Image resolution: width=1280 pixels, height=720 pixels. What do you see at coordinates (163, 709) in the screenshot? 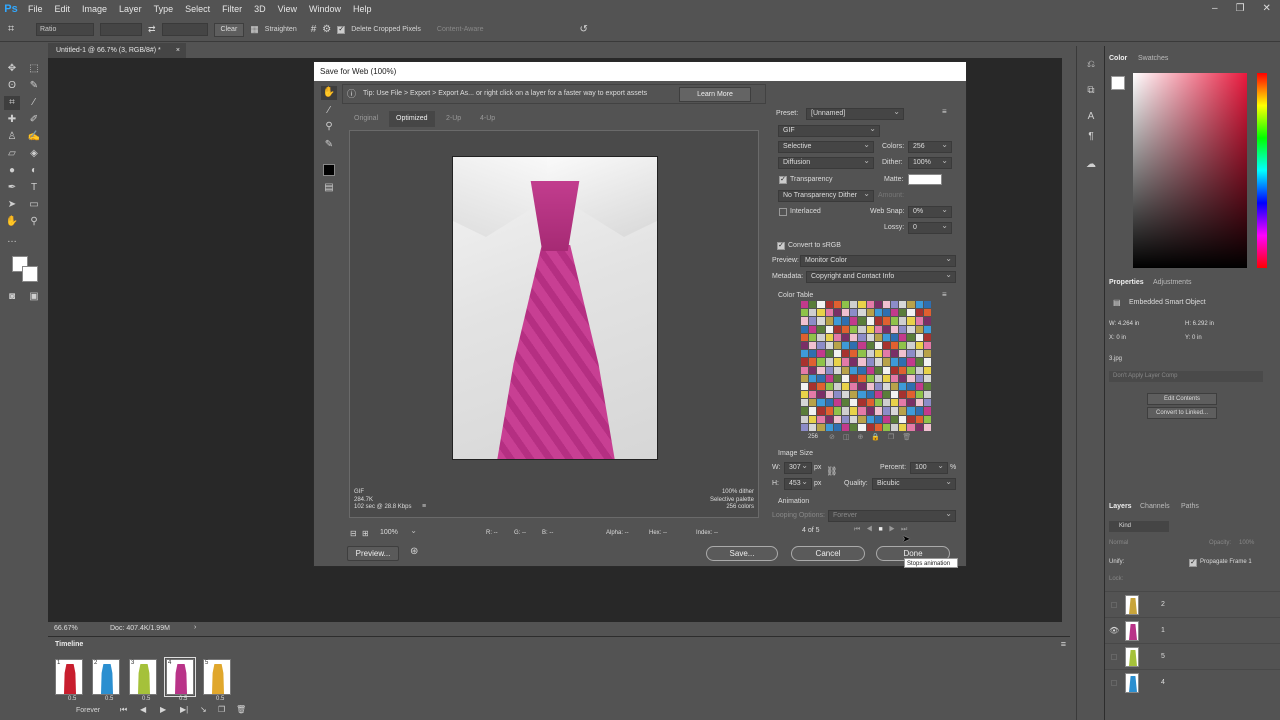
I see `play-icon: ▶` at bounding box center [163, 709].